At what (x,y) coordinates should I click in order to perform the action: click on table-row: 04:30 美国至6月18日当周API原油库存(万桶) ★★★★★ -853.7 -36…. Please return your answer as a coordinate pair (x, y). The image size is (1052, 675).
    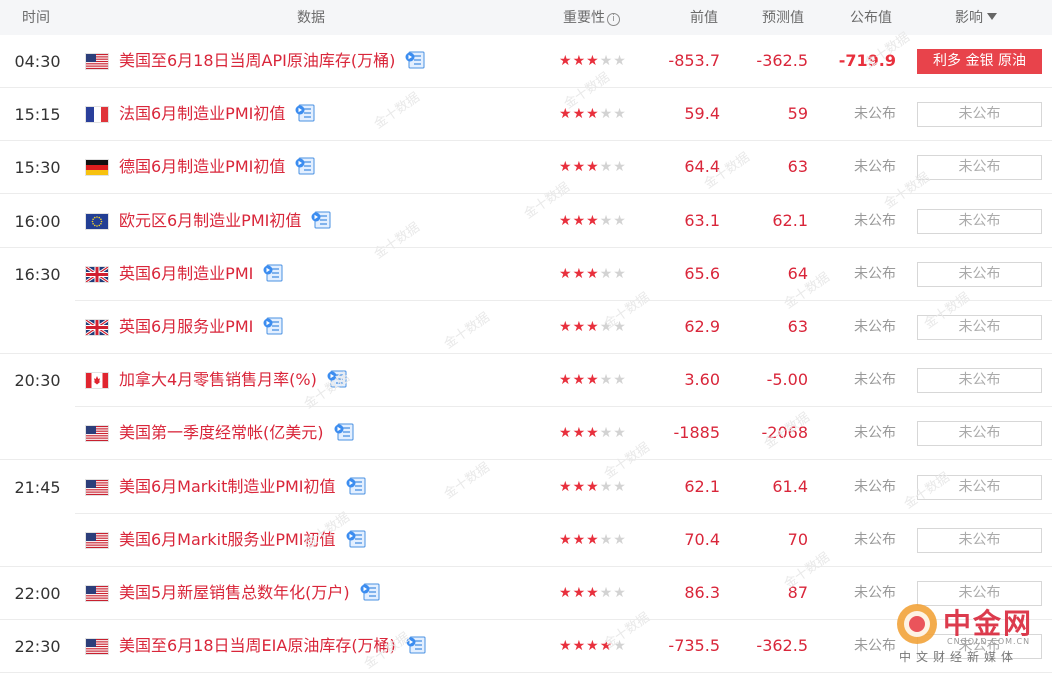
    Looking at the image, I should click on (526, 61).